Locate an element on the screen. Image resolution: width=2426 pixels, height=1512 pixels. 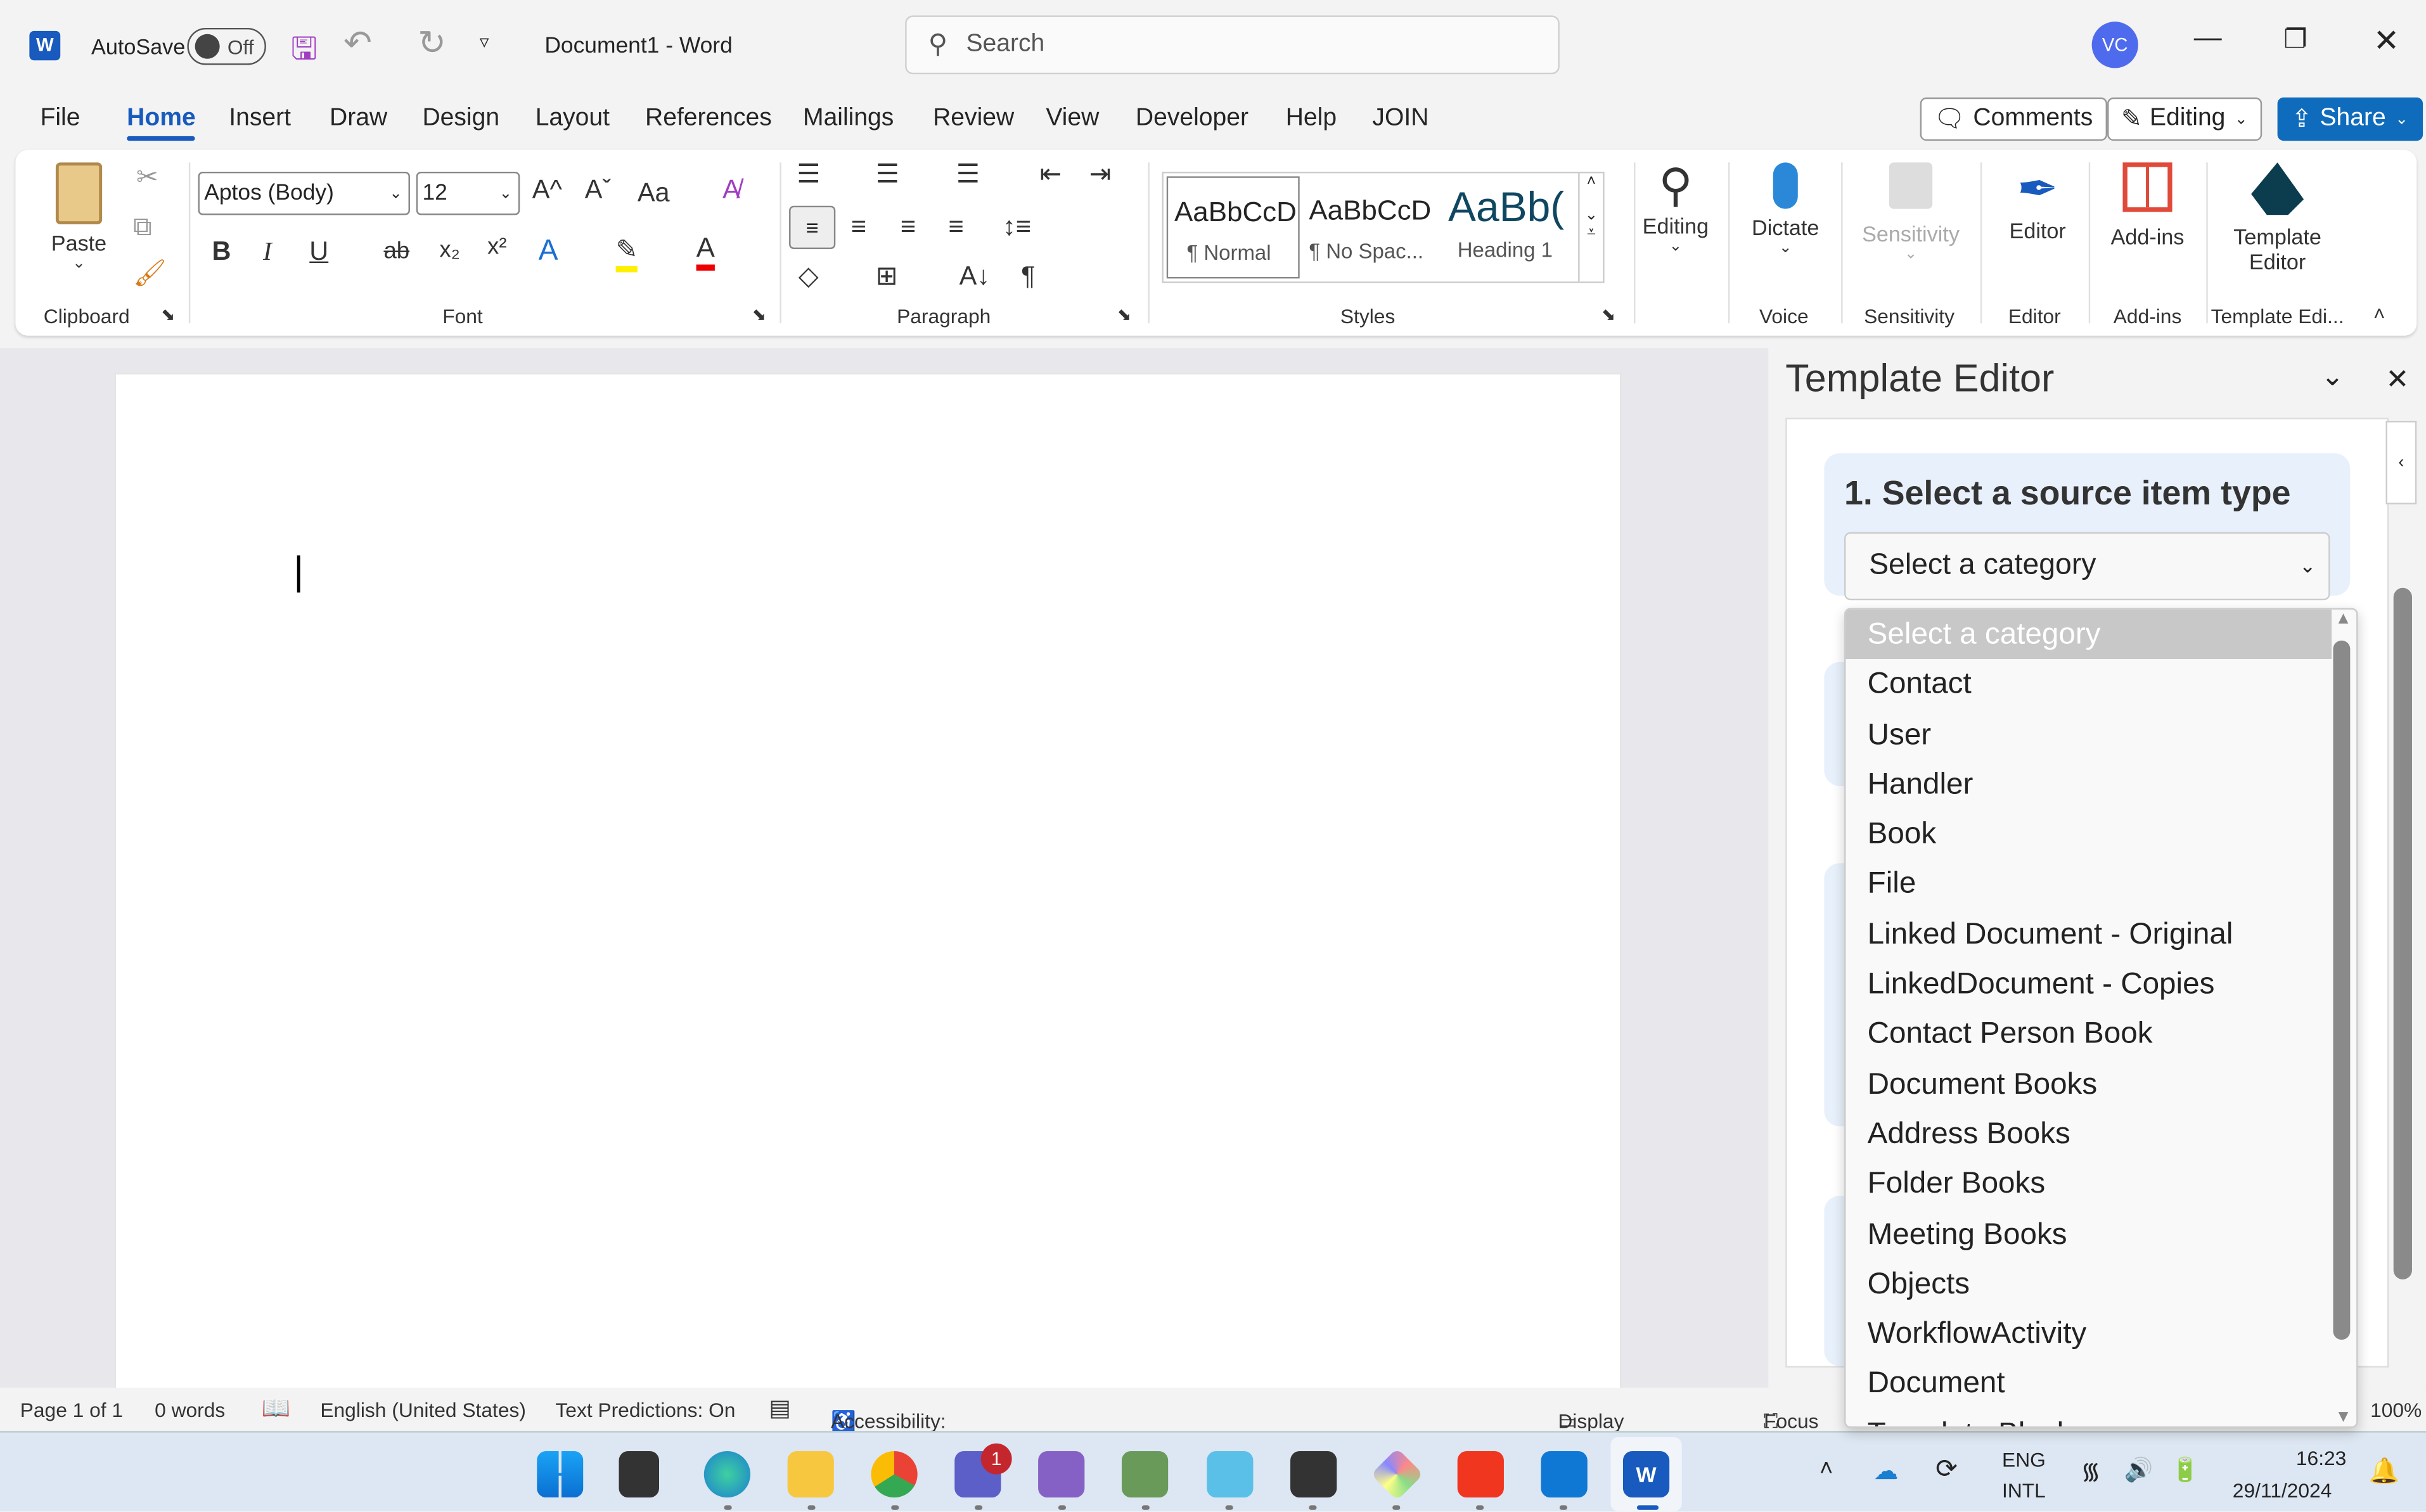
chrome-icon is located at coordinates (894, 1475).